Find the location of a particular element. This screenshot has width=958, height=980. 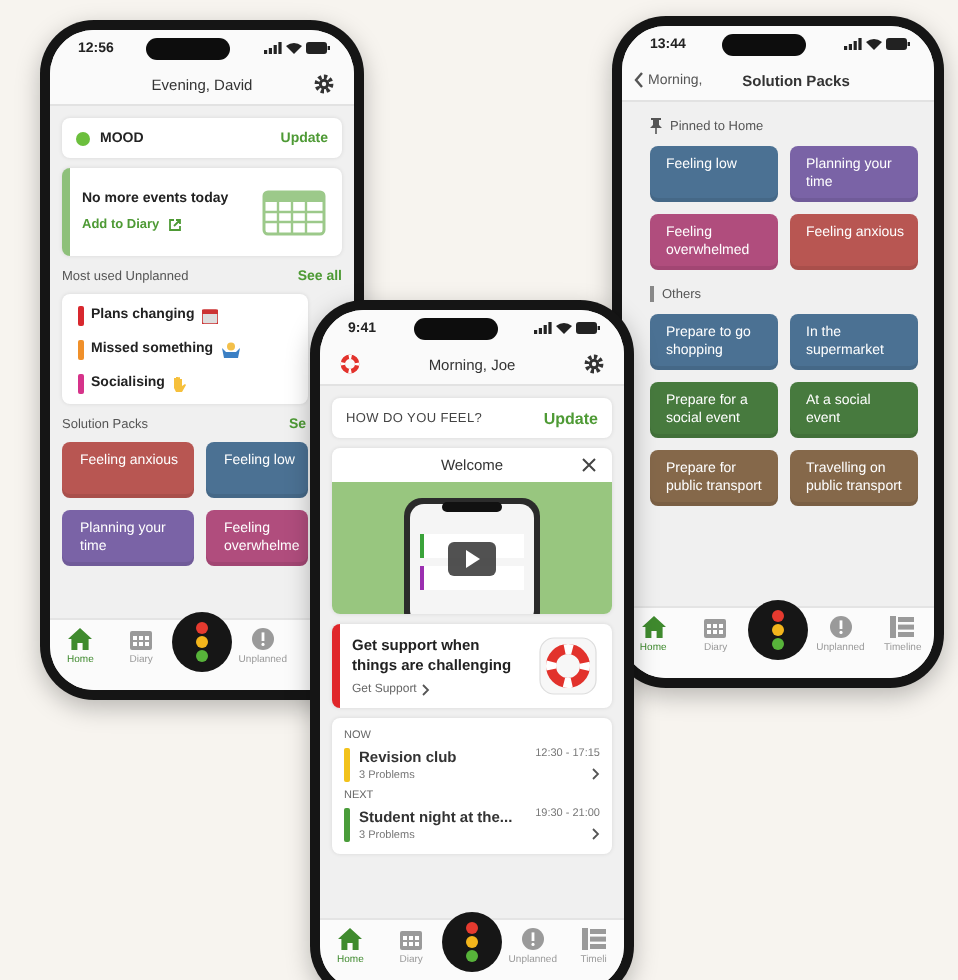

mood-dot-icon is located at coordinates (83, 138).